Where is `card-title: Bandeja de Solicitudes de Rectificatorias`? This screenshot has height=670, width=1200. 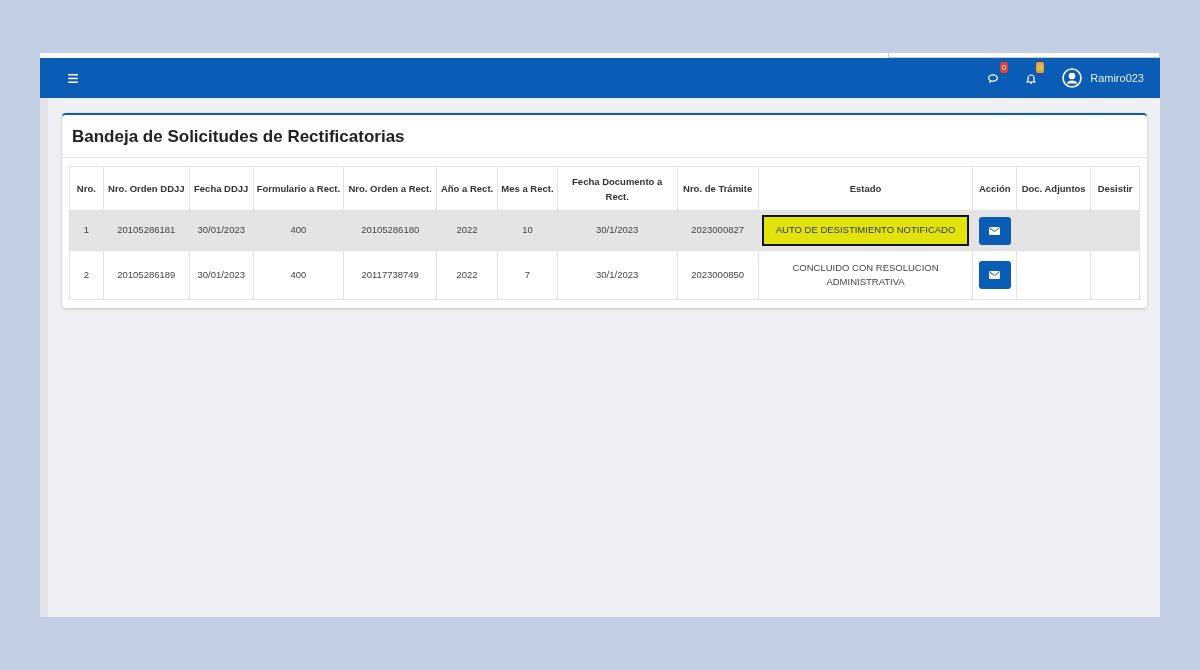
card-title: Bandeja de Solicitudes de Rectificatorias is located at coordinates (604, 137).